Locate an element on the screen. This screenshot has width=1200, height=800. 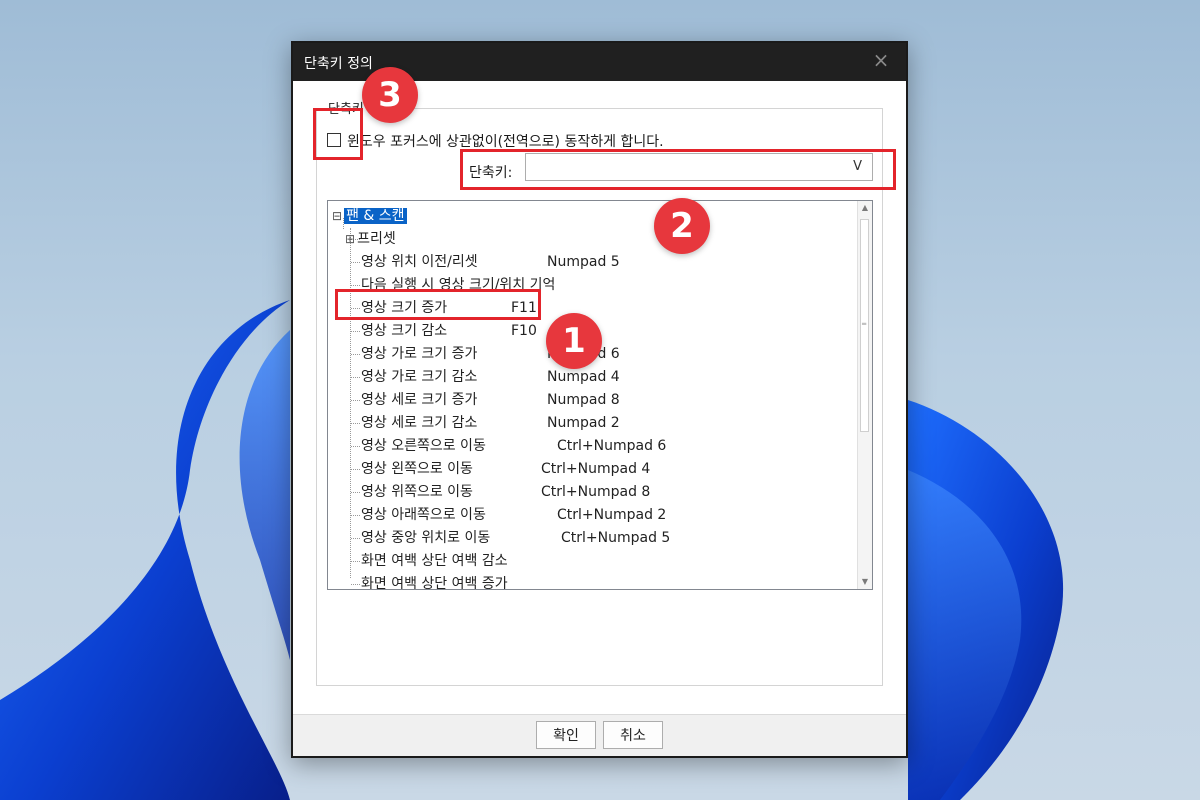
tree-item-label: 영상 세로 크기 감소 is located at coordinates (419, 423).